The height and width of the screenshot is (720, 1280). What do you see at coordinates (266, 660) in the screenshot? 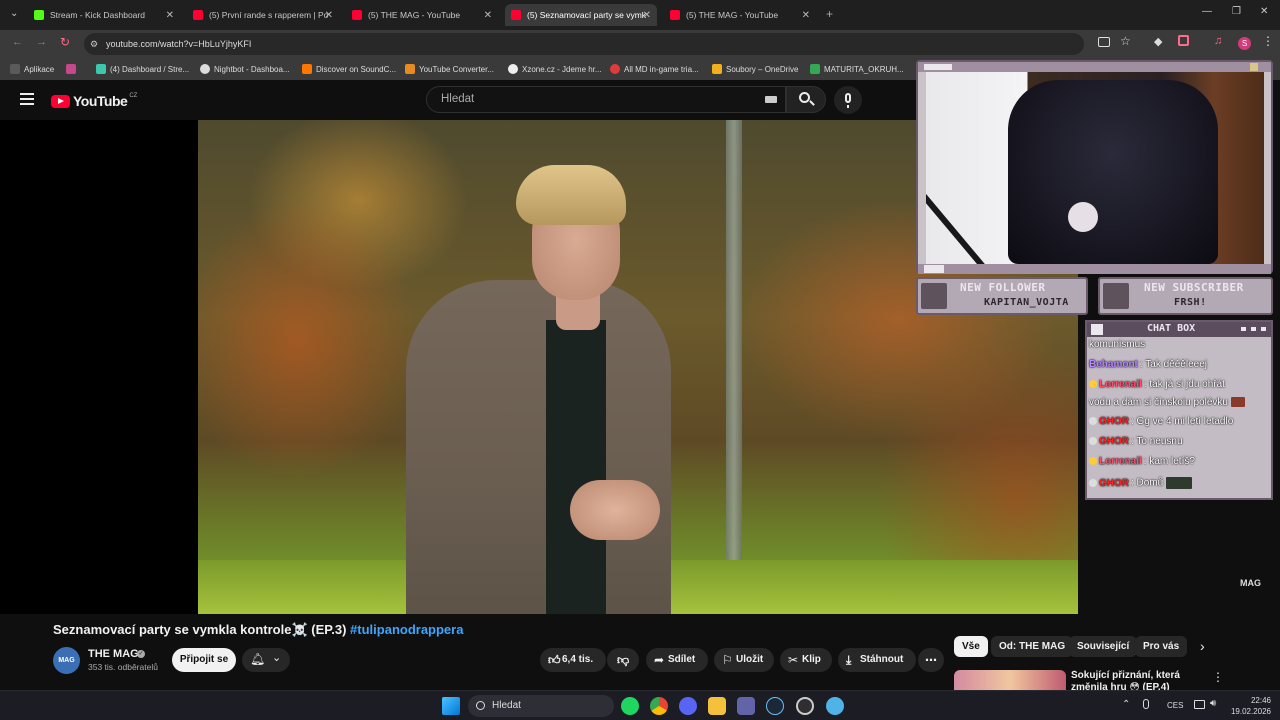
I see `notifications-button: 🔔︎ ⌄` at bounding box center [266, 660].